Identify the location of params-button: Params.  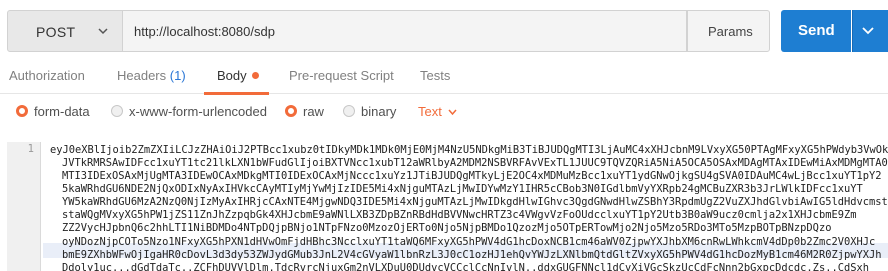
(728, 31).